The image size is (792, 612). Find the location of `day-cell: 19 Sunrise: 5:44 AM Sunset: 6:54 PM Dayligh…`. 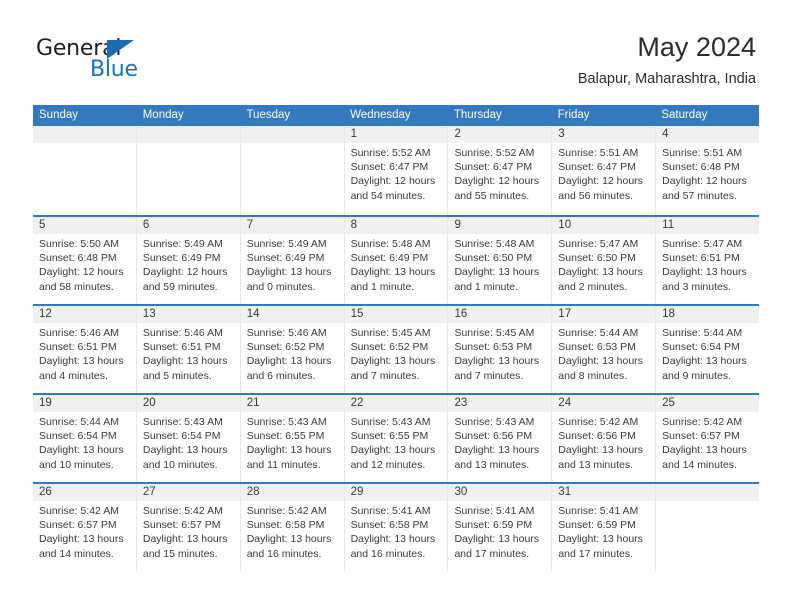

day-cell: 19 Sunrise: 5:44 AM Sunset: 6:54 PM Dayligh… is located at coordinates (85, 438).